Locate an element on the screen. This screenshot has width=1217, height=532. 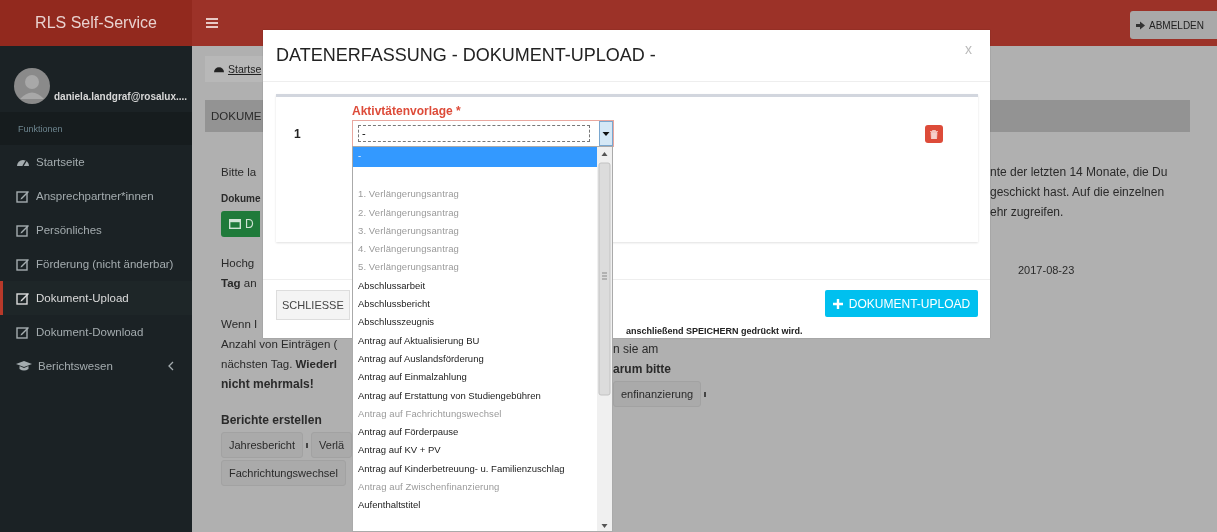
notice-text: nächsten Tag. Wiederl is located at coordinates (279, 364).